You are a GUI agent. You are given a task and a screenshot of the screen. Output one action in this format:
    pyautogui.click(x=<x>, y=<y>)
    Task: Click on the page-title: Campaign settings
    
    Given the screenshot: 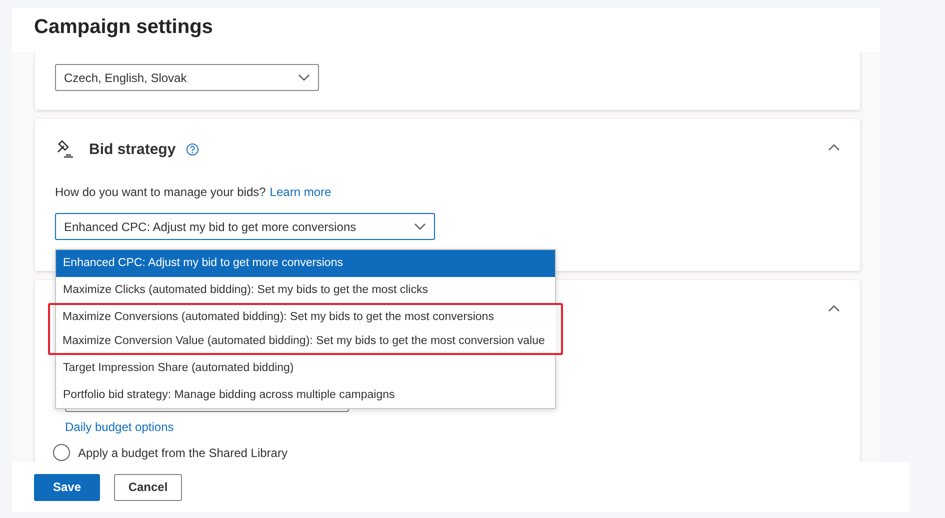 What is the action you would take?
    pyautogui.click(x=124, y=27)
    